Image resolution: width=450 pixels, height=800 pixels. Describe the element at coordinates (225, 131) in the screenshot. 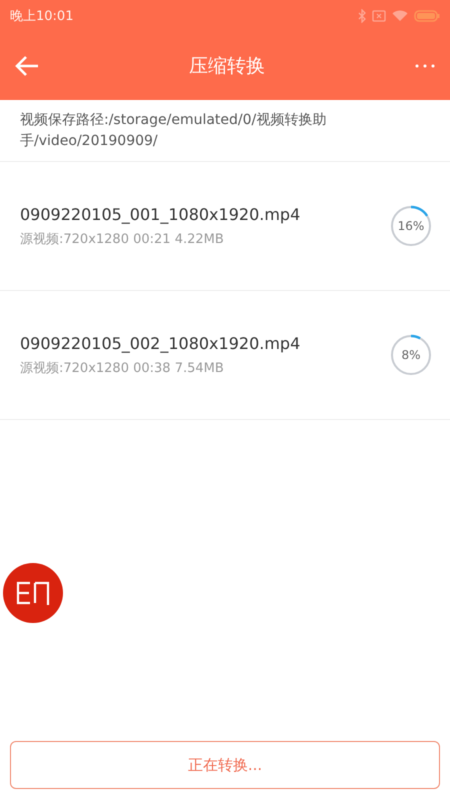

I see `save-path-text: 视频保存路径:/storage/emulated/0/视频转换助手/video/20190909/` at that location.